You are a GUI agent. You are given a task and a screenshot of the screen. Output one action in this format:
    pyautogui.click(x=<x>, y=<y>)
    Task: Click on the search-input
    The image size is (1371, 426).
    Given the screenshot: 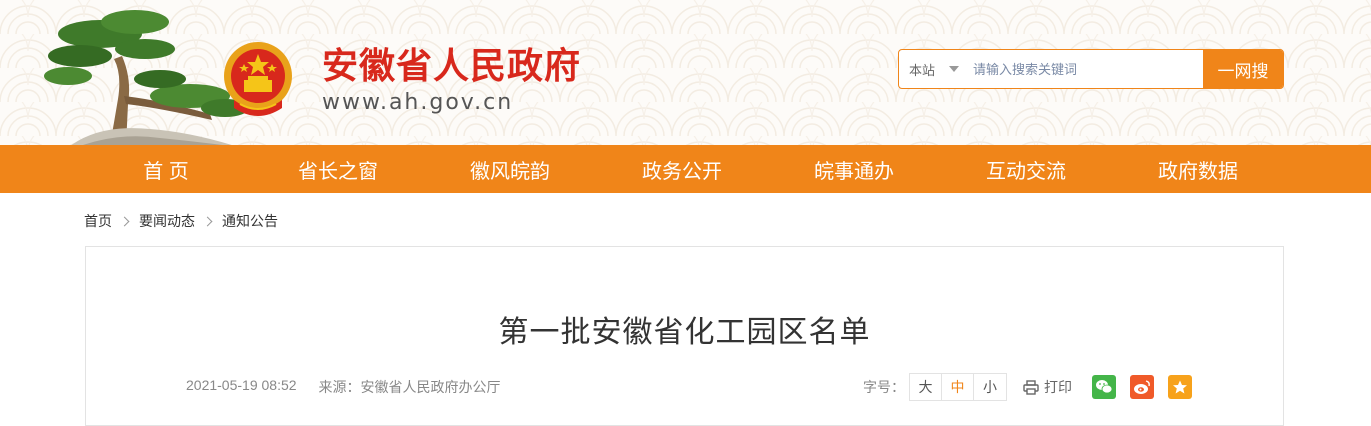 What is the action you would take?
    pyautogui.click(x=1086, y=69)
    